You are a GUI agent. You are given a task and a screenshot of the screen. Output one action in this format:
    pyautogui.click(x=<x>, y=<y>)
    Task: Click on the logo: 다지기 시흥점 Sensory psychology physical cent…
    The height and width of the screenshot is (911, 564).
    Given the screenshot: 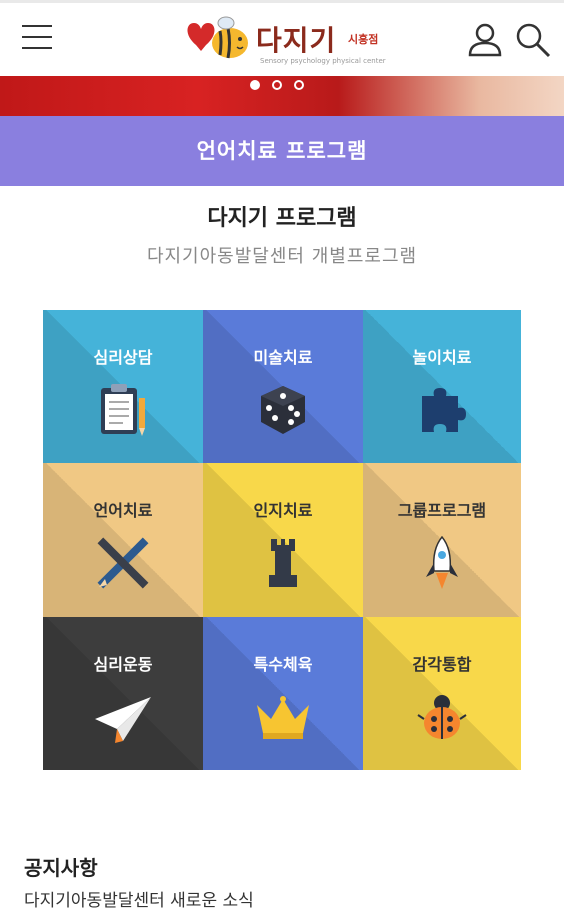 What is the action you would take?
    pyautogui.click(x=287, y=41)
    